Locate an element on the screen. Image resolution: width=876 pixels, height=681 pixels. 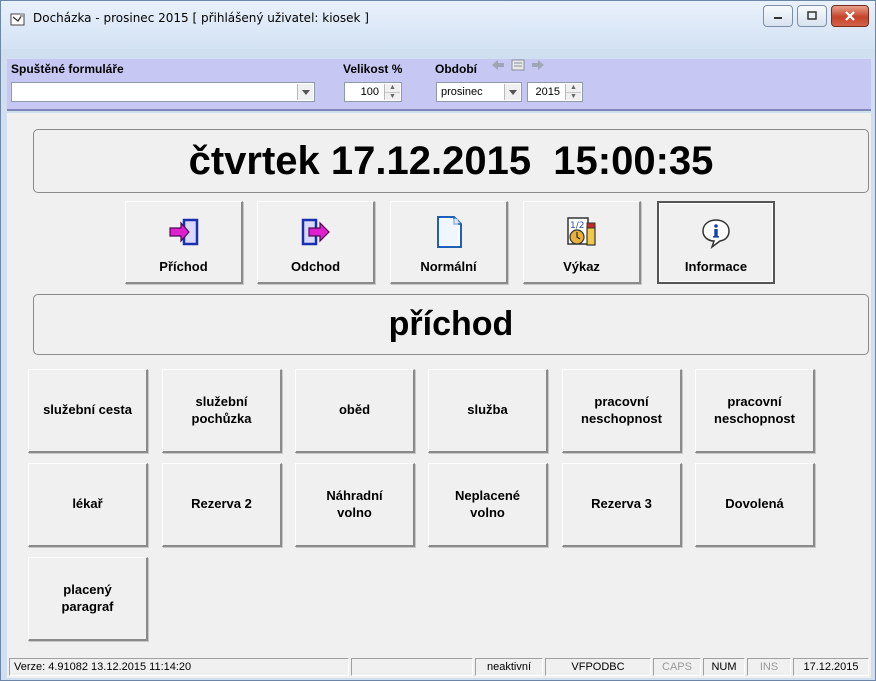
month-combo: prosinec is located at coordinates (479, 92).